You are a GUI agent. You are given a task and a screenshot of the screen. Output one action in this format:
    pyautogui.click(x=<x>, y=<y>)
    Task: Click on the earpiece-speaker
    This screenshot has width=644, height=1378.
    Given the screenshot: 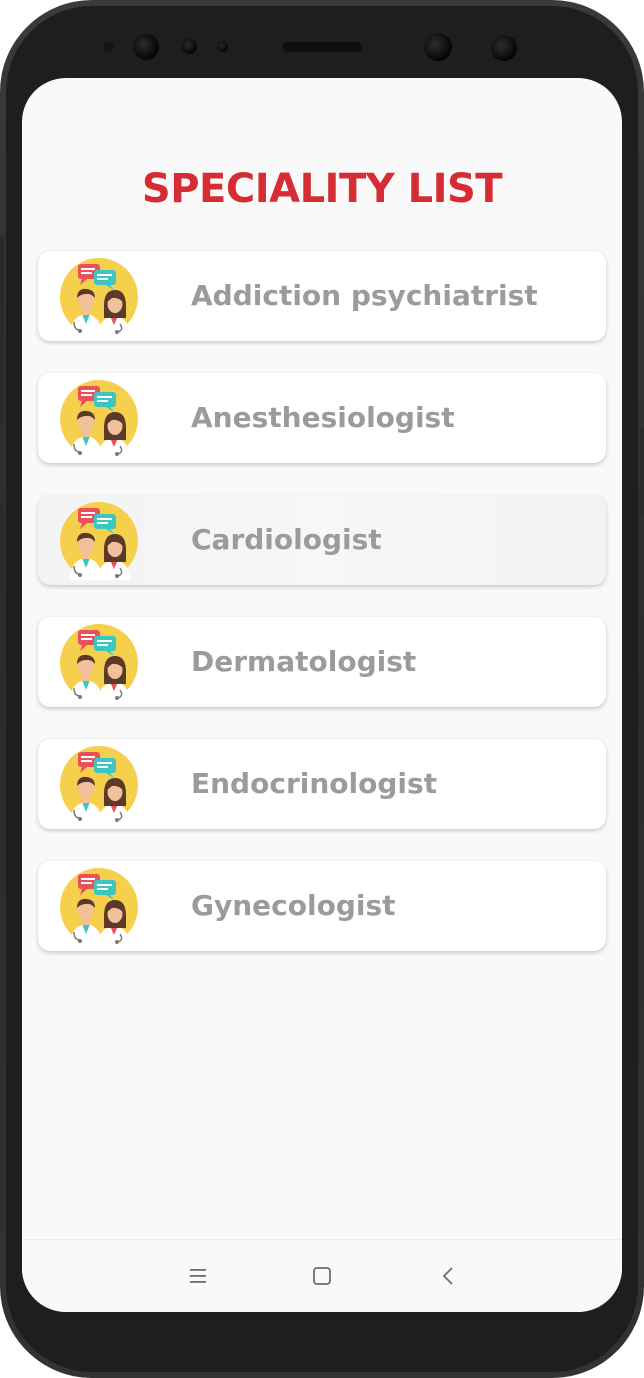 What is the action you would take?
    pyautogui.click(x=322, y=47)
    